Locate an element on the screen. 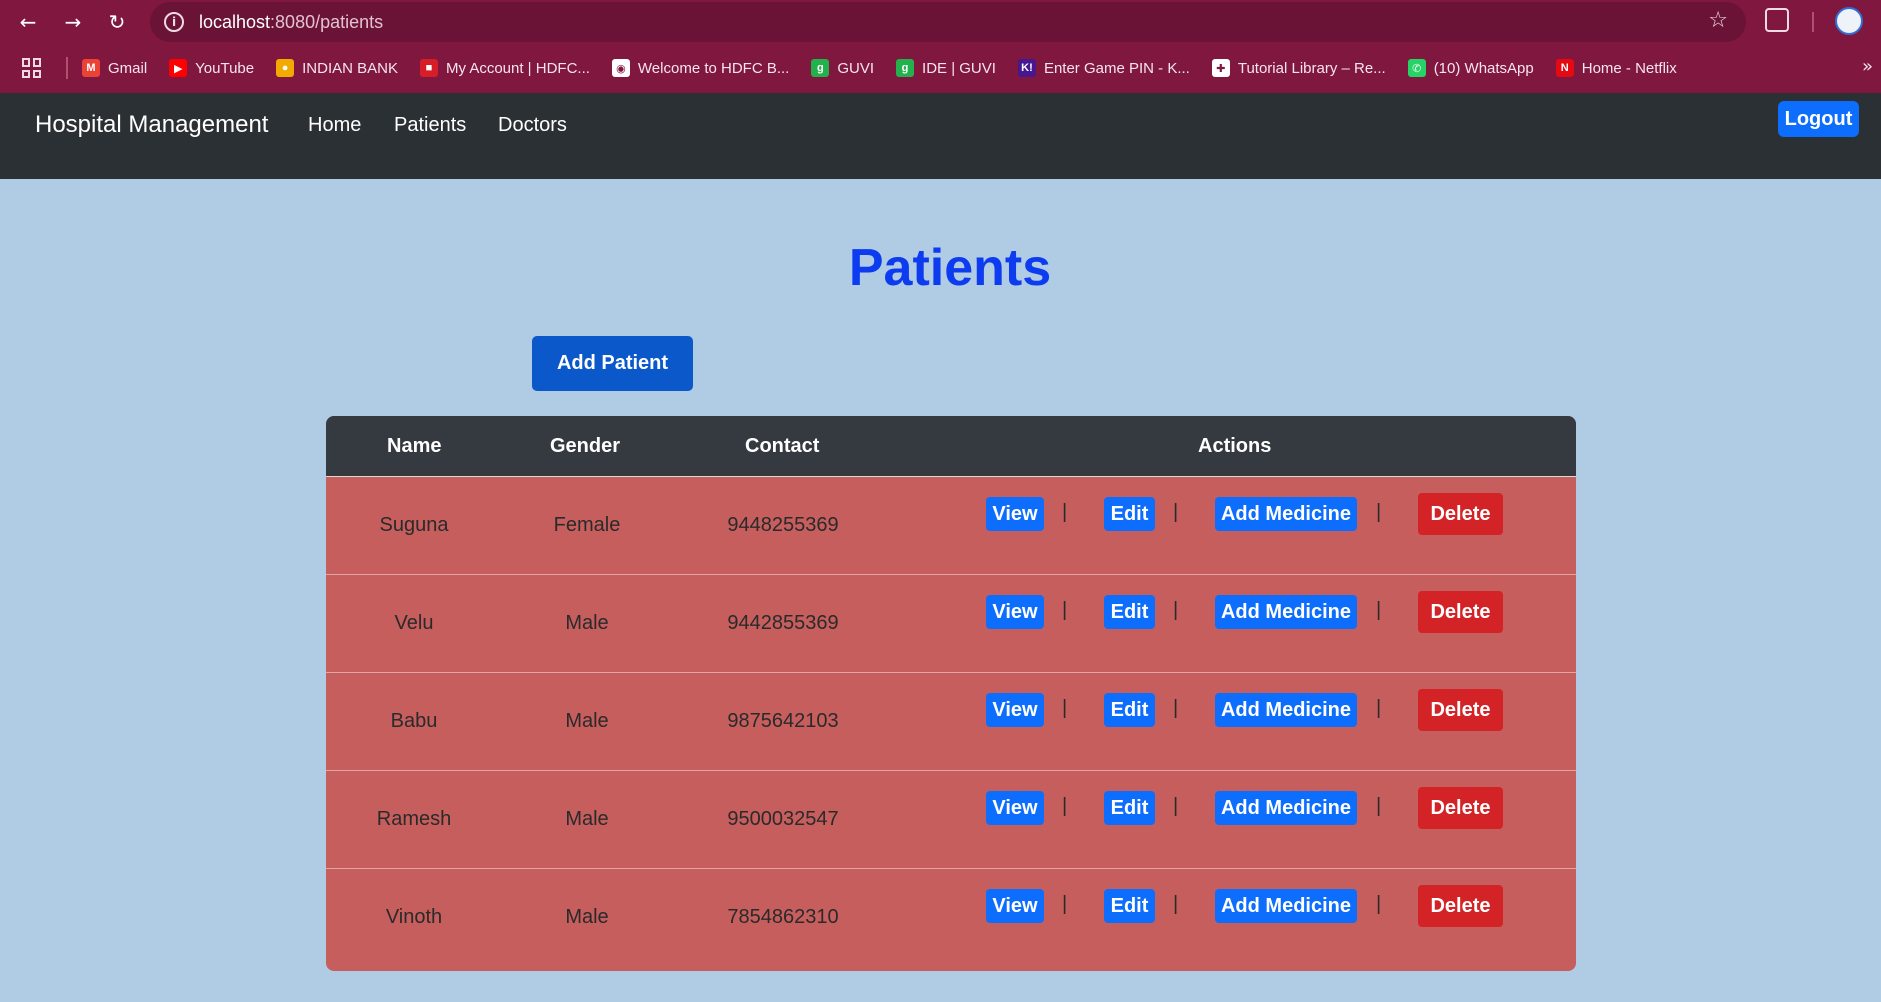 This screenshot has width=1881, height=1002. bookmark-item: g IDE | GUVI is located at coordinates (946, 68).